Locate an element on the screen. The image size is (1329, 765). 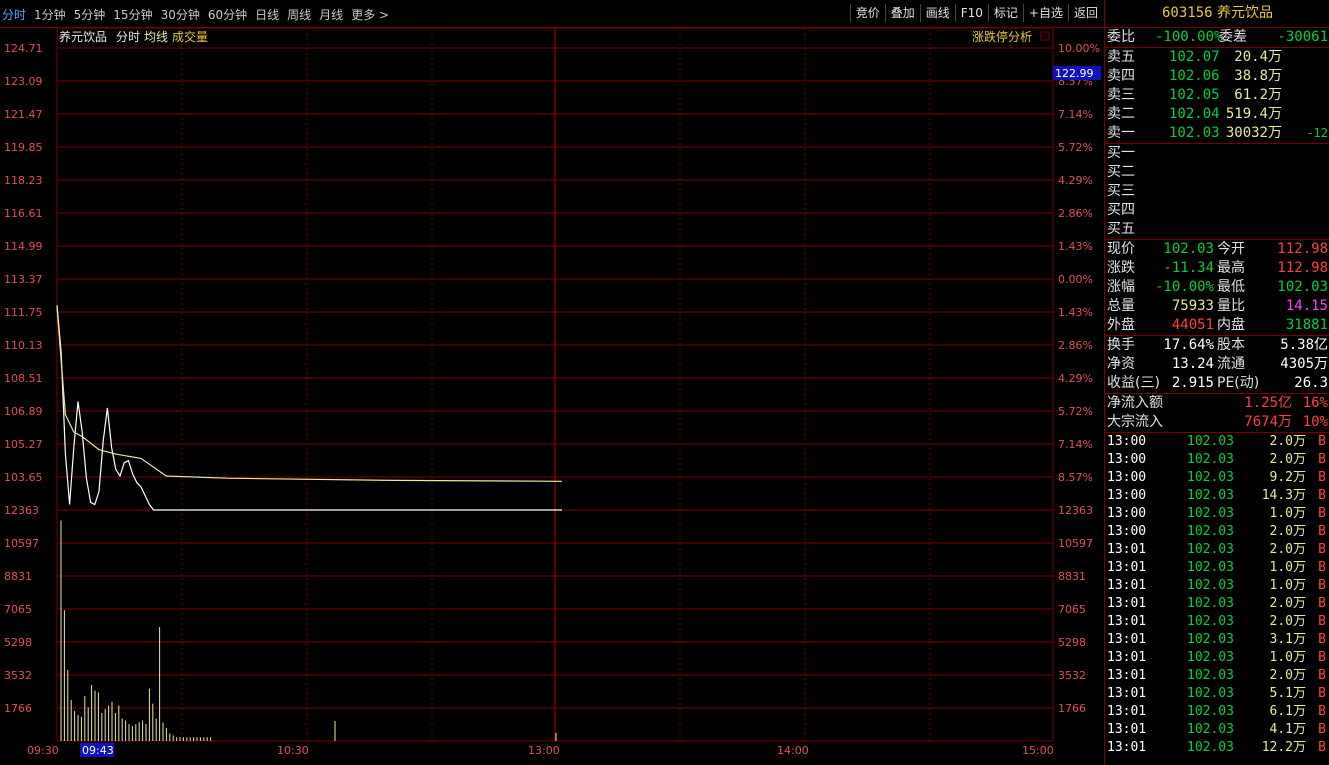
trade-row: 13:01 102.03 2.0万 B is located at coordinates (1217, 622).